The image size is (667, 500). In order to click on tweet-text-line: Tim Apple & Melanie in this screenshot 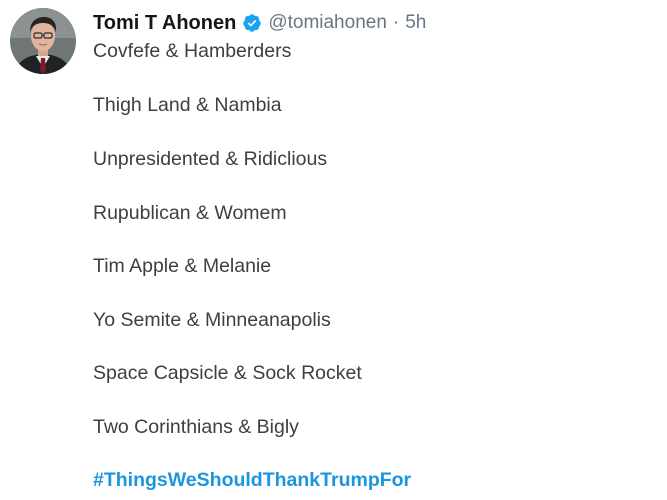, I will do `click(182, 266)`.